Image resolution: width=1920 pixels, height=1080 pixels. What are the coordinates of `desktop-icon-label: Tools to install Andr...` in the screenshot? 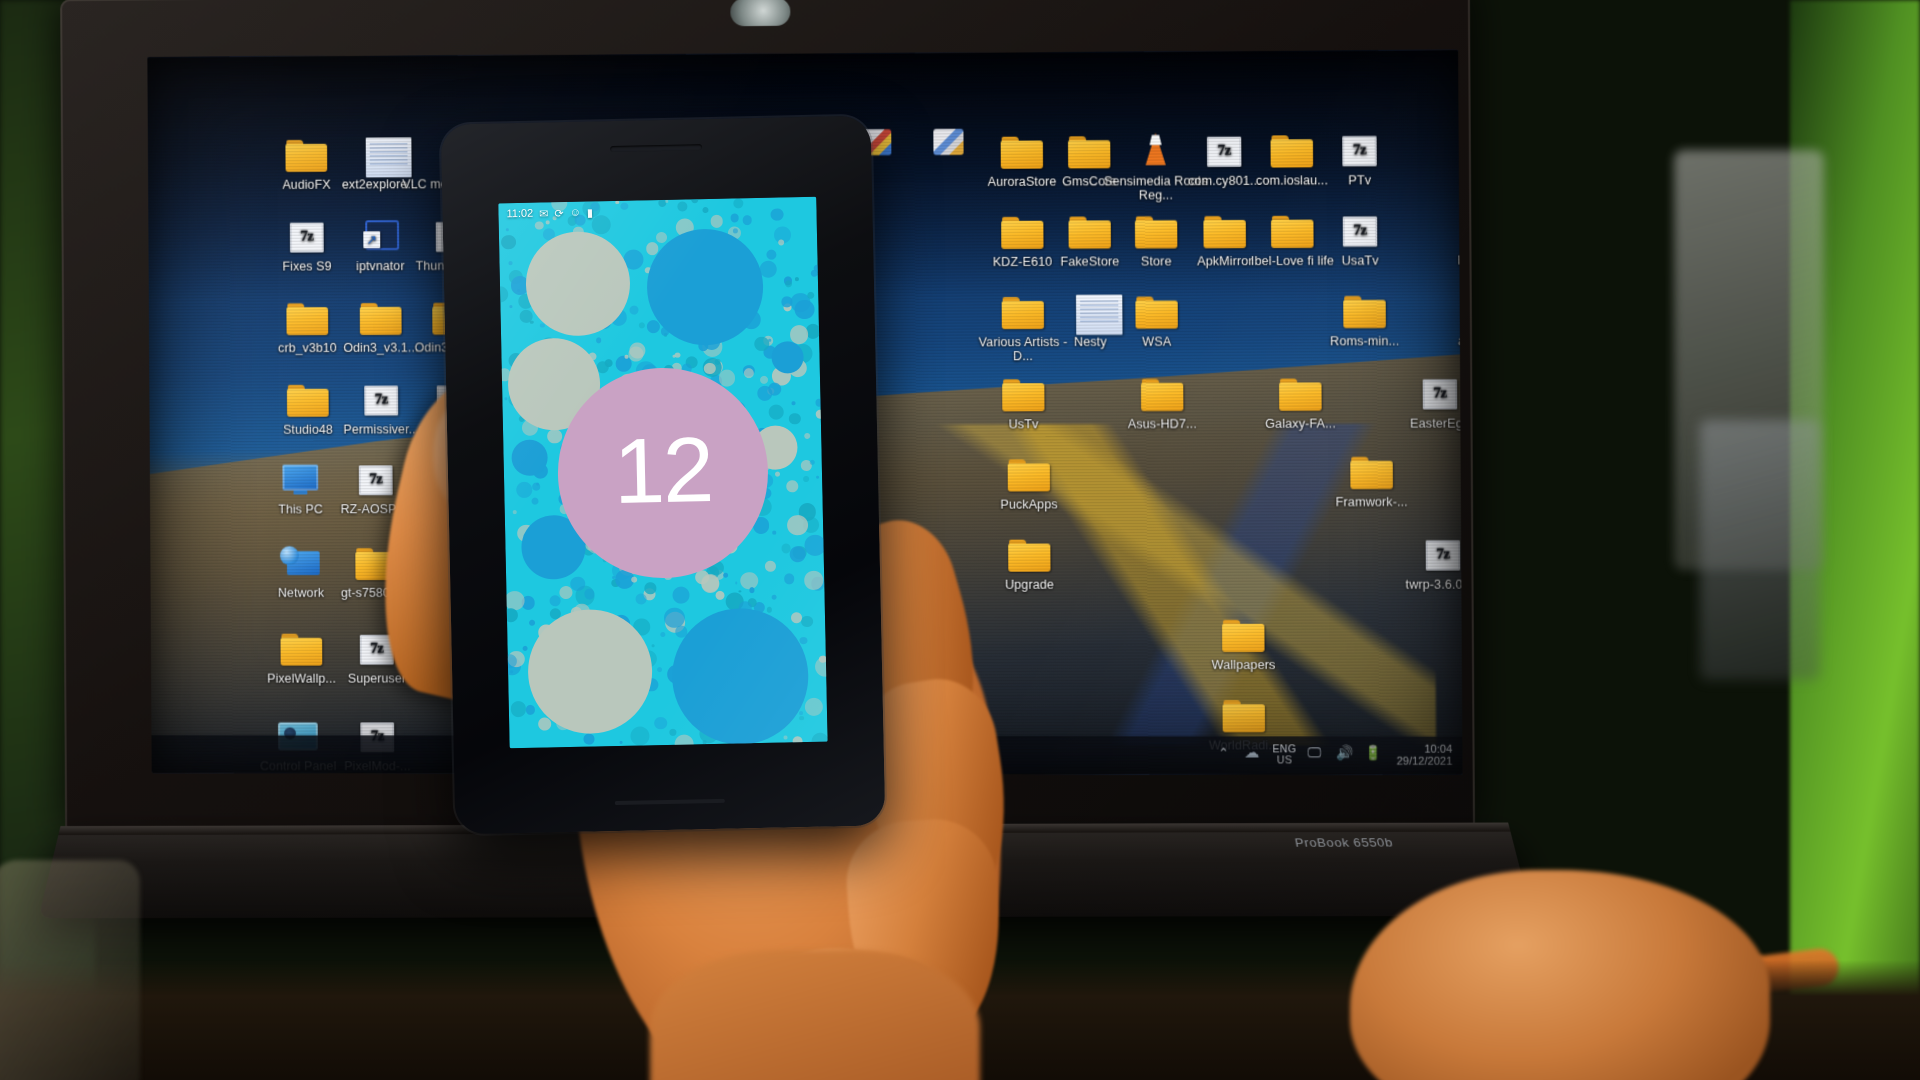 It's located at (523, 516).